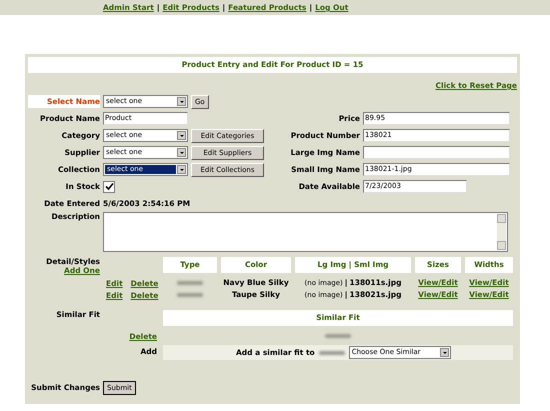 This screenshot has height=411, width=550. What do you see at coordinates (305, 232) in the screenshot?
I see `description-field` at bounding box center [305, 232].